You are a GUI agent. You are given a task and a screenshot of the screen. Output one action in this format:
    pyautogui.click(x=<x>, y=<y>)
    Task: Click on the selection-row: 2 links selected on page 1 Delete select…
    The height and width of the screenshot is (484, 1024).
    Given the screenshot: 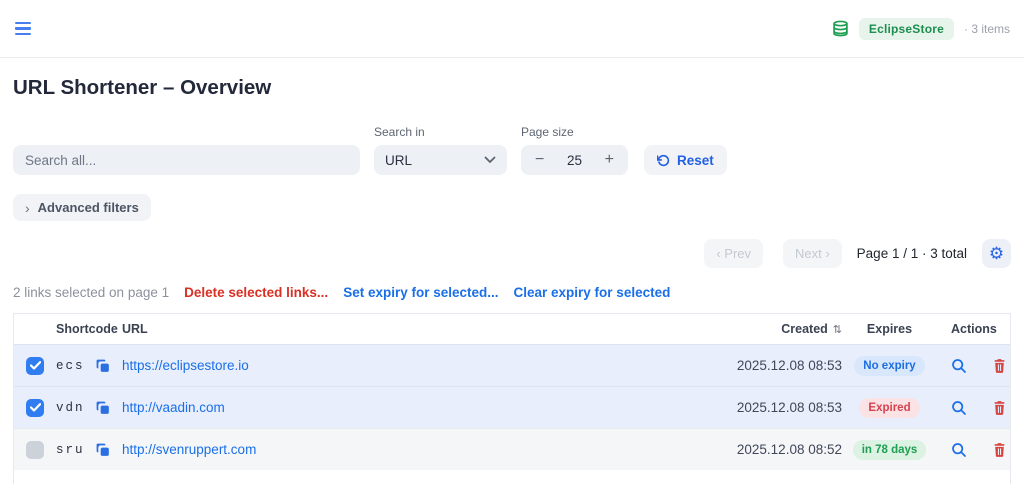 What is the action you would take?
    pyautogui.click(x=512, y=292)
    